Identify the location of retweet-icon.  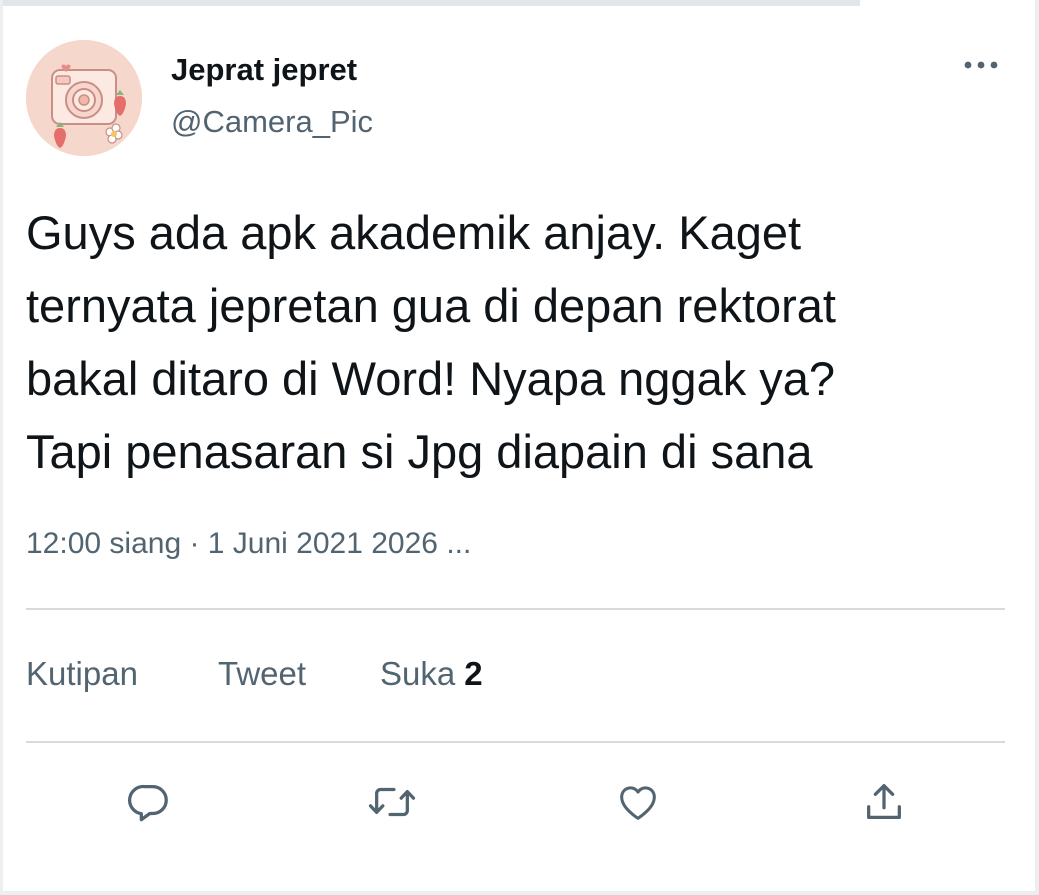
(392, 802).